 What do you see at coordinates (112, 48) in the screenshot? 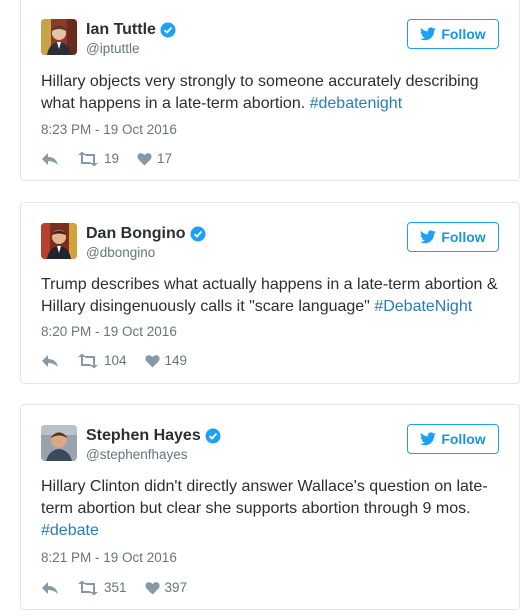
I see `user-handle: @iptuttle` at bounding box center [112, 48].